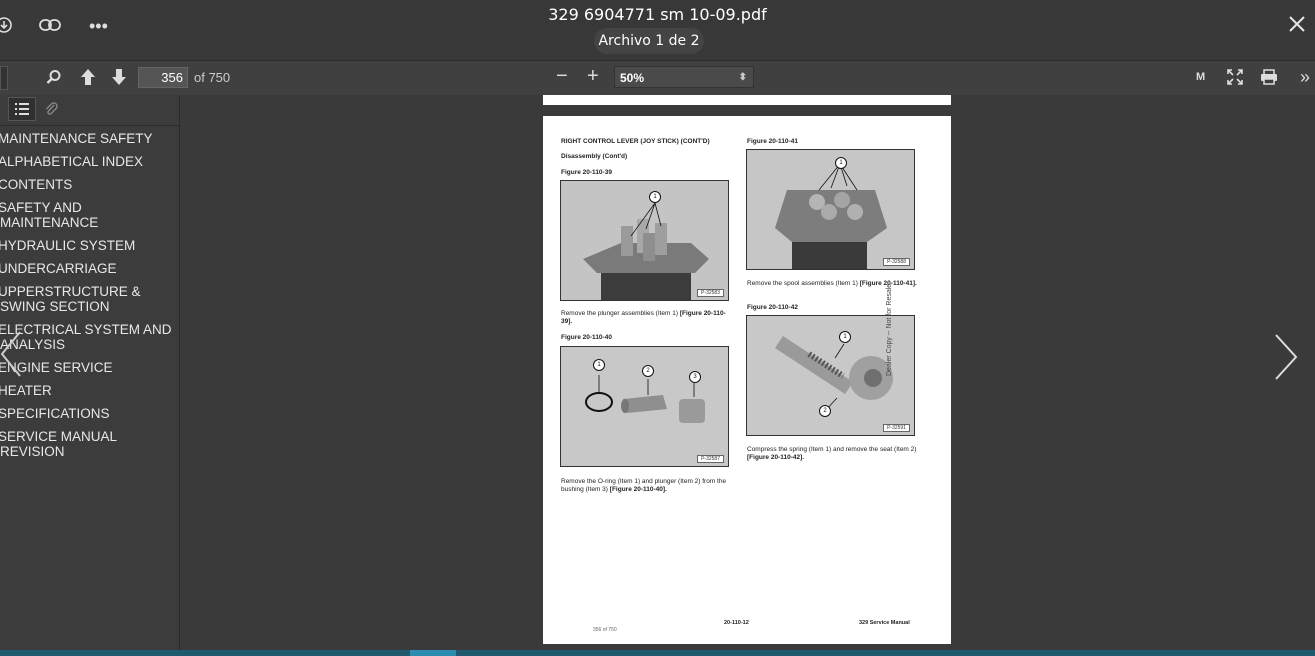 This screenshot has width=1315, height=656. What do you see at coordinates (896, 262) in the screenshot?
I see `figure-code: P-32588` at bounding box center [896, 262].